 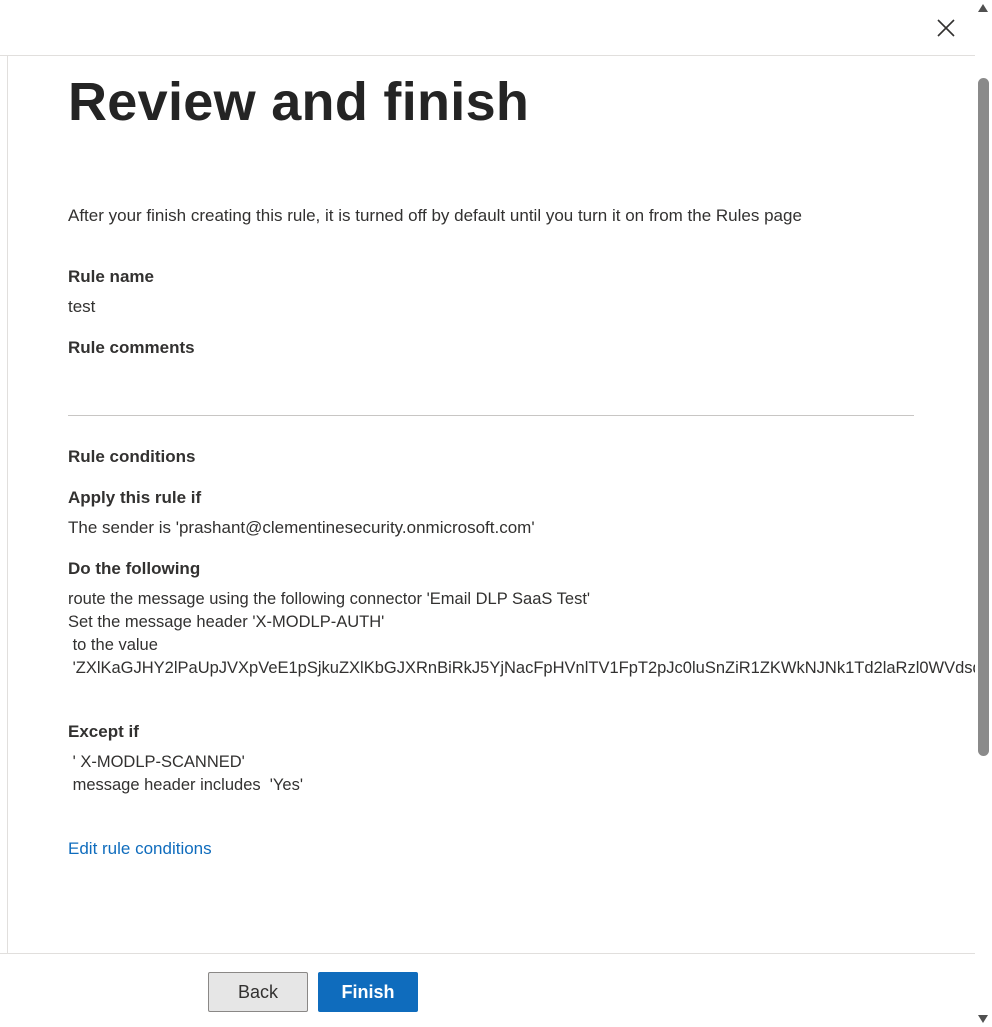 I want to click on vertical-scrollbar, so click(x=983, y=513).